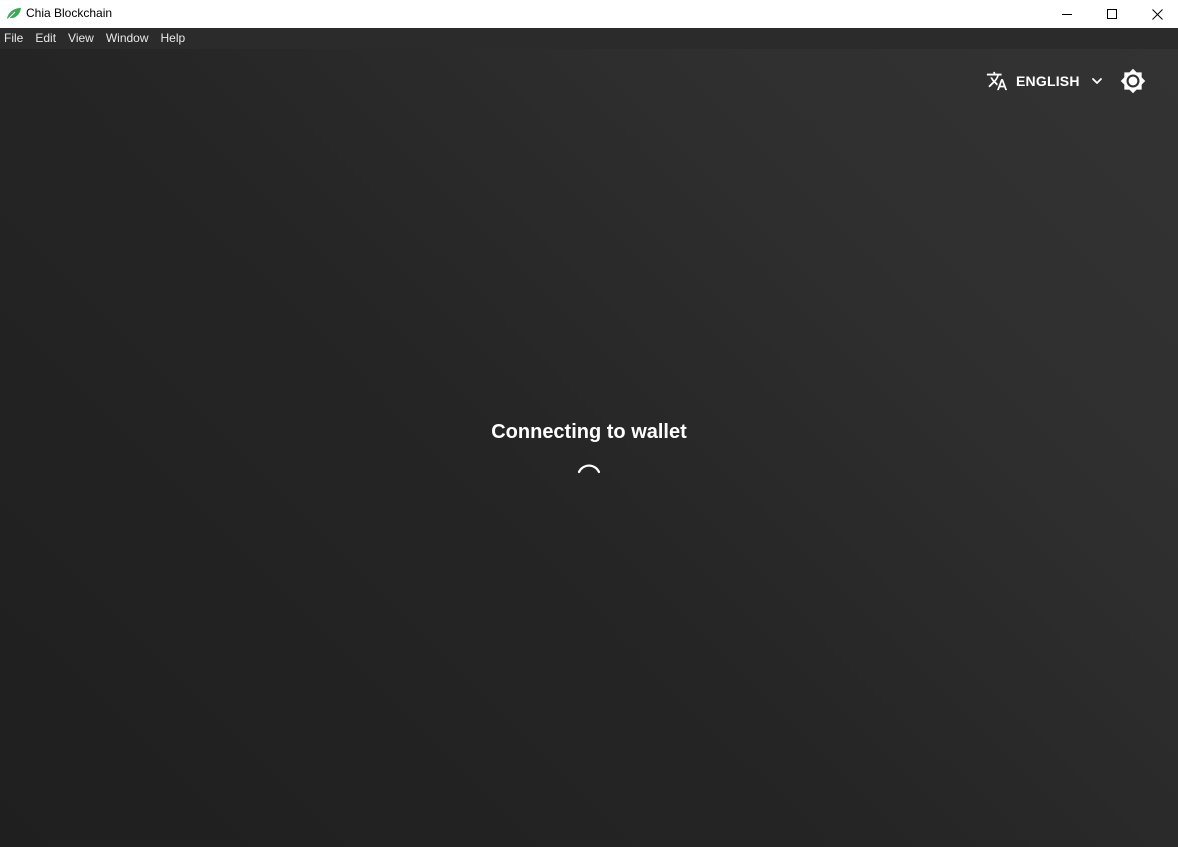 The image size is (1178, 847). What do you see at coordinates (1096, 81) in the screenshot?
I see `chevron-down-icon` at bounding box center [1096, 81].